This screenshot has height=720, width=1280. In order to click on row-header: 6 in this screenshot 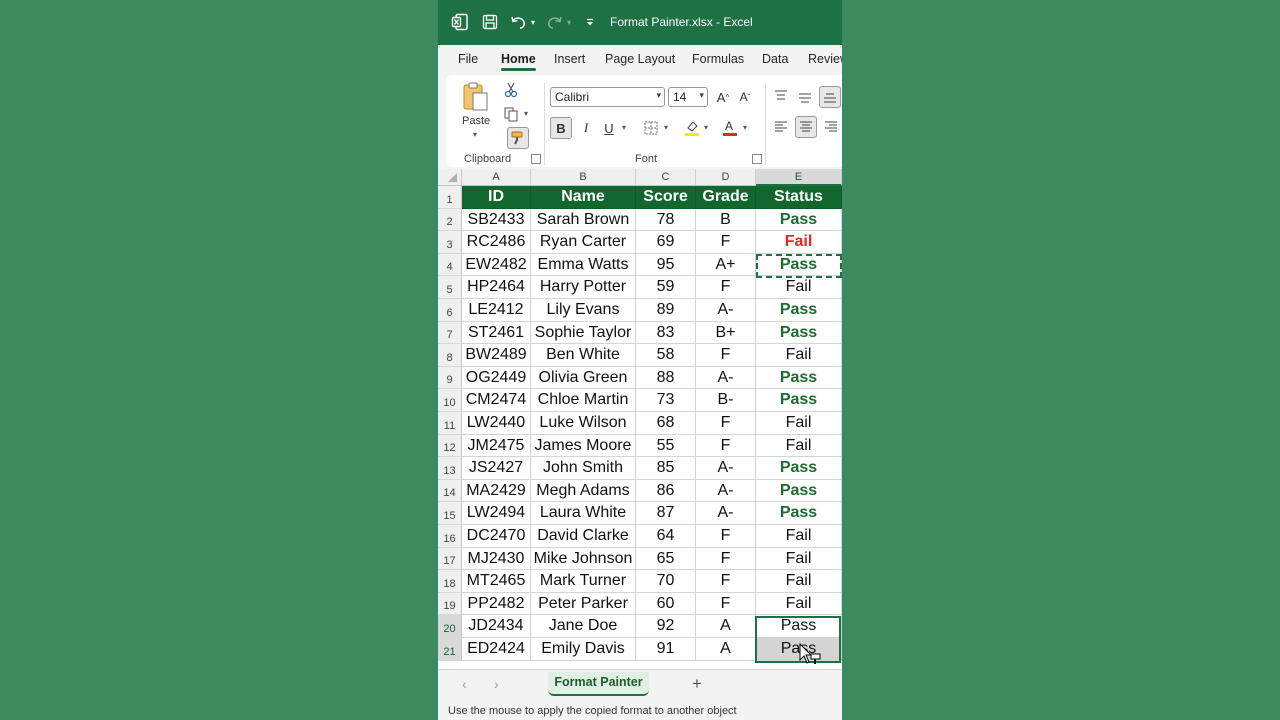, I will do `click(450, 310)`.